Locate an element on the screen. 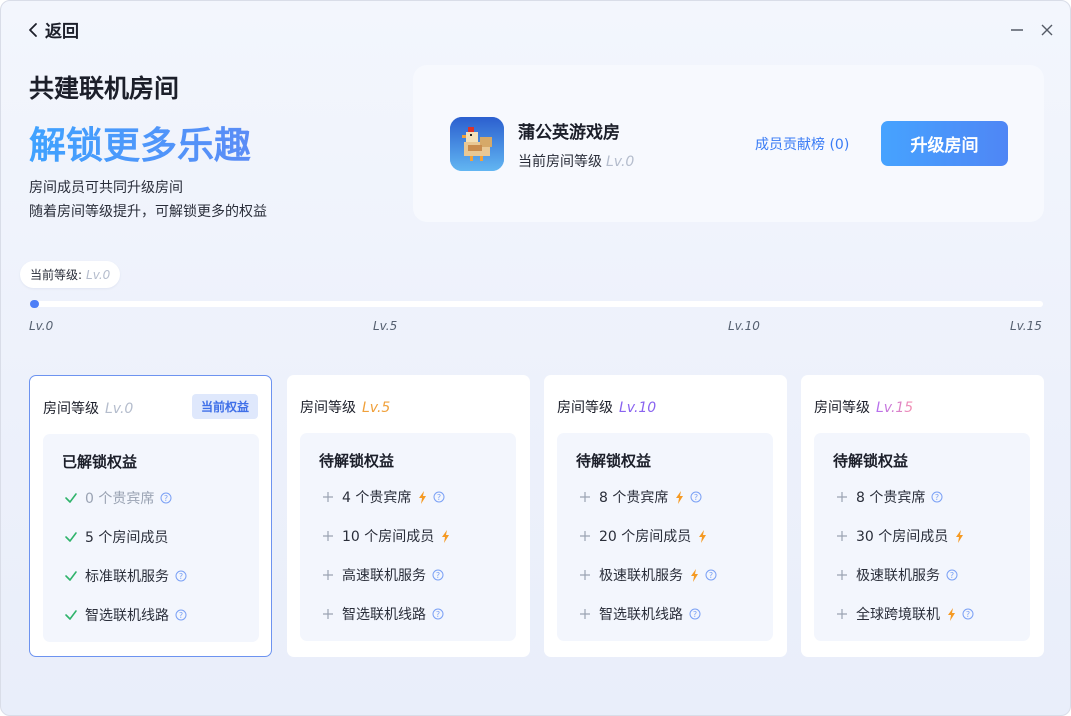 The image size is (1071, 716). room-game-icon is located at coordinates (477, 144).